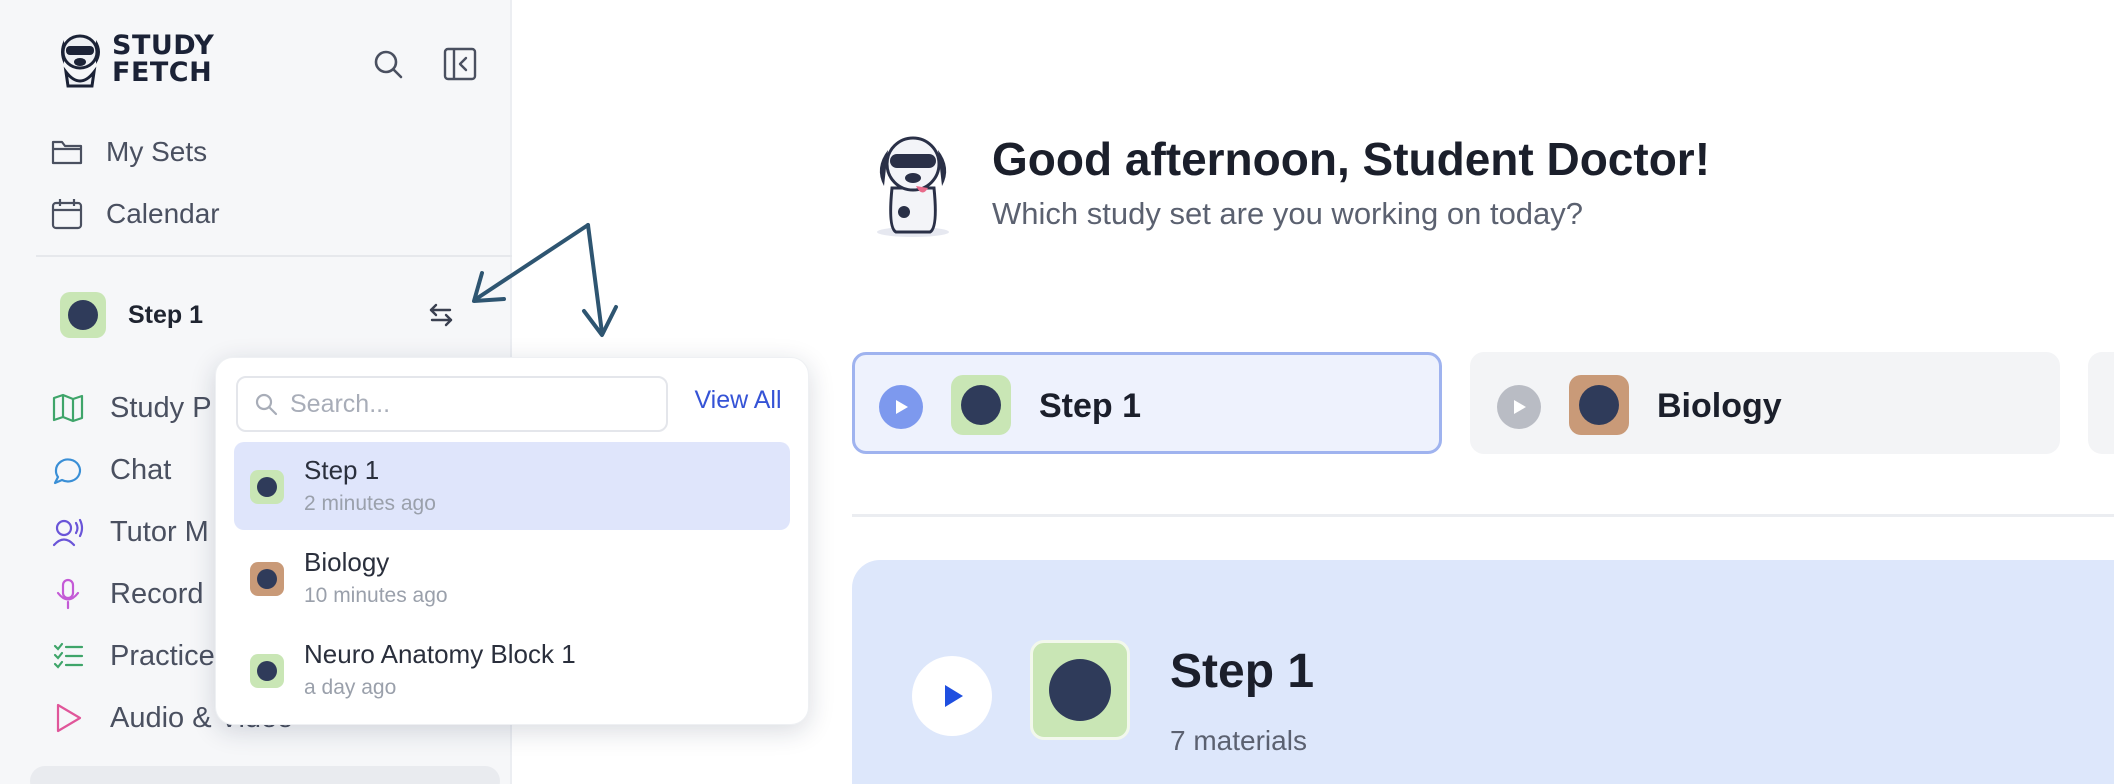 The image size is (2114, 784). Describe the element at coordinates (80, 61) in the screenshot. I see `dog-mascot-icon` at that location.